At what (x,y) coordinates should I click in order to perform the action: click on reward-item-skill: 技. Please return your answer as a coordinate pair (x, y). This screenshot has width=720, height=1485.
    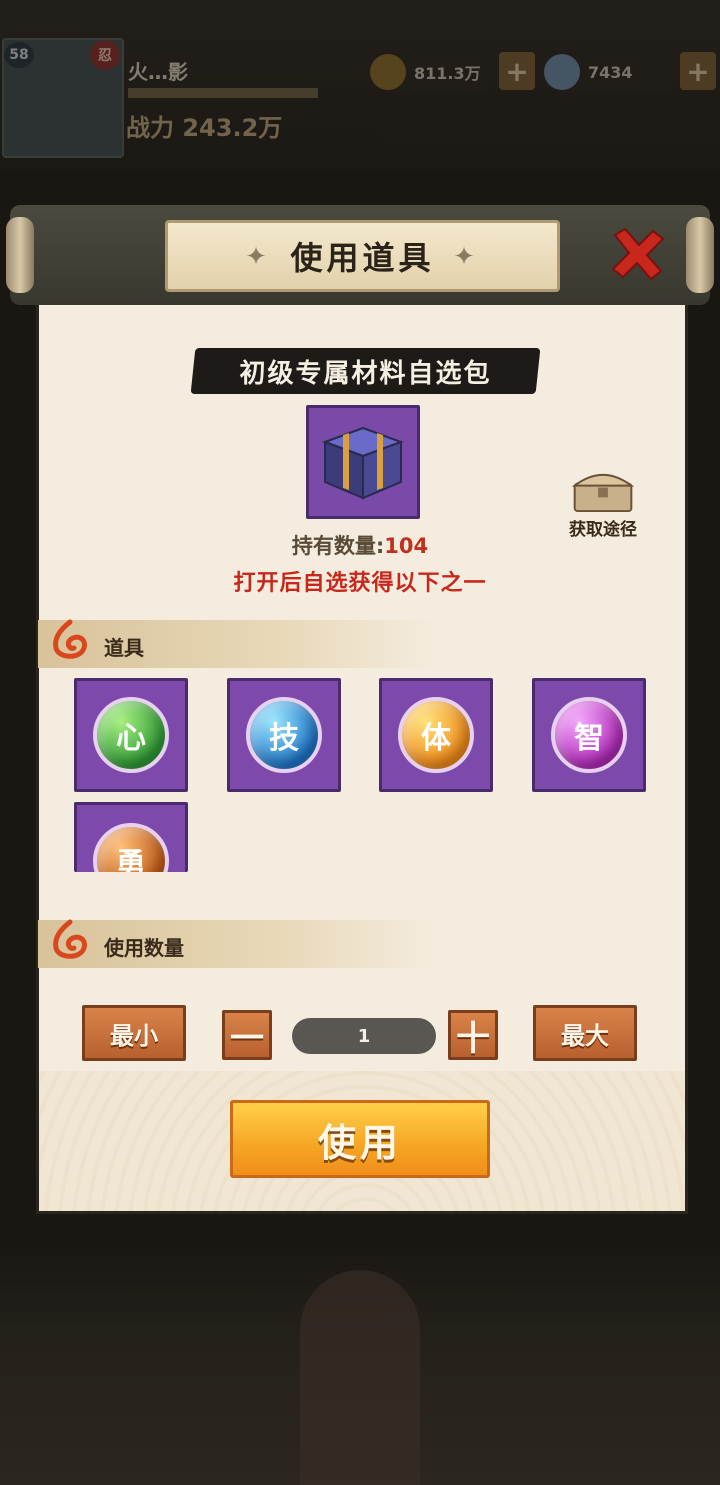
    Looking at the image, I should click on (284, 735).